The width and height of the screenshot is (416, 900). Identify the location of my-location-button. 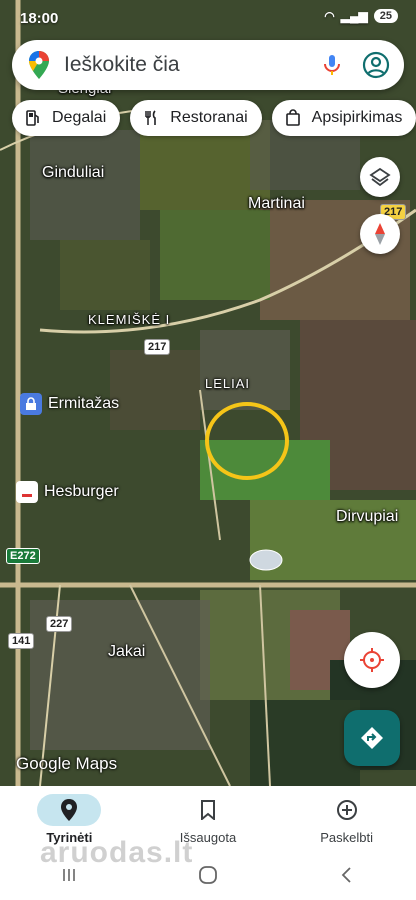
(372, 660).